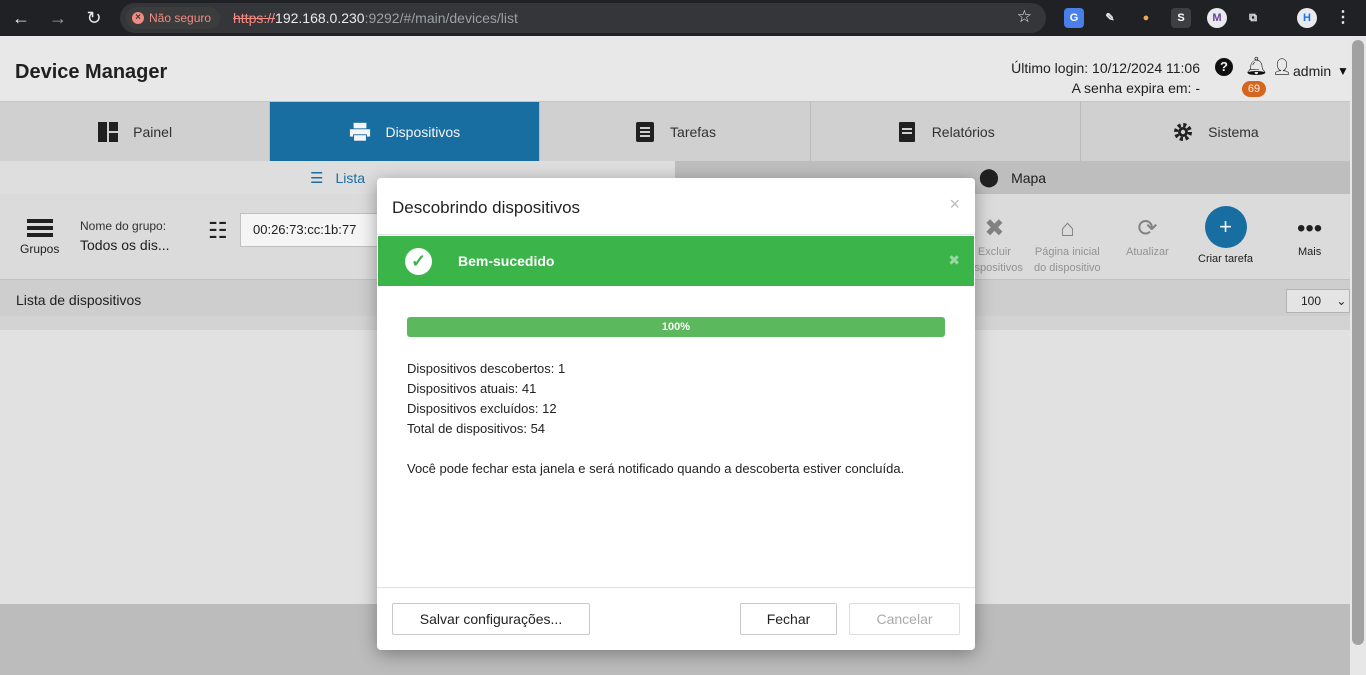 The width and height of the screenshot is (1366, 675). I want to click on back-arrow-icon: ←, so click(21, 18).